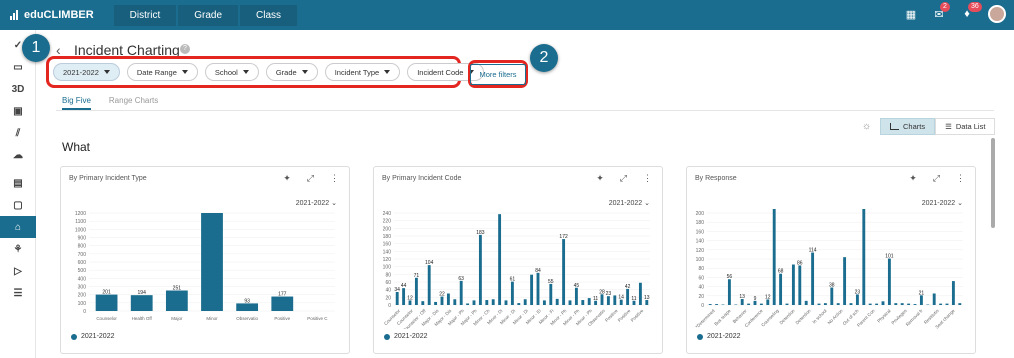  Describe the element at coordinates (208, 15) in the screenshot. I see `nav-grade: Grade` at that location.